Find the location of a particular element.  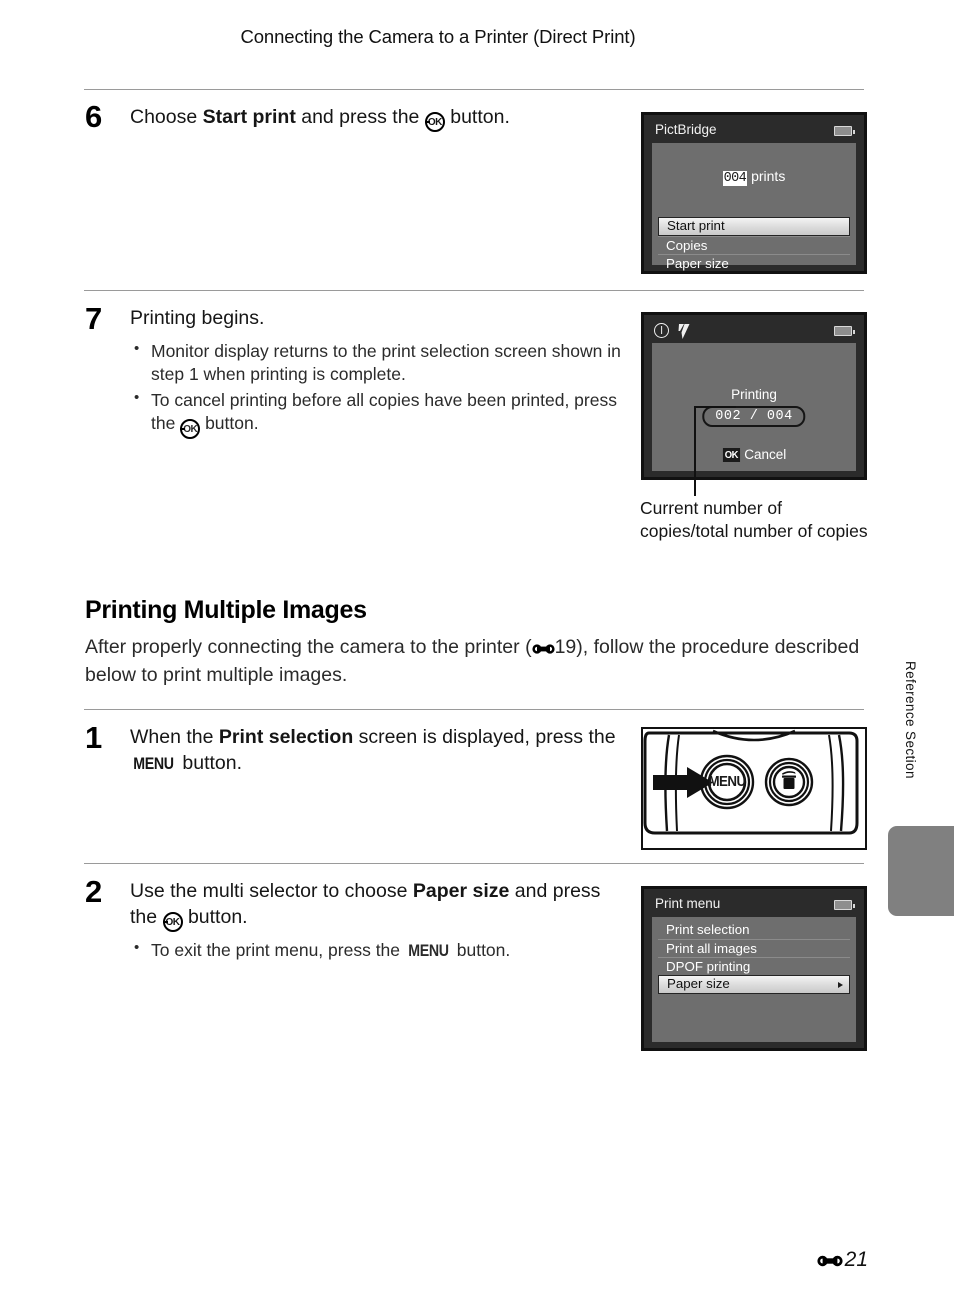

pictbridge-screen-title: PictBridge is located at coordinates (686, 129).